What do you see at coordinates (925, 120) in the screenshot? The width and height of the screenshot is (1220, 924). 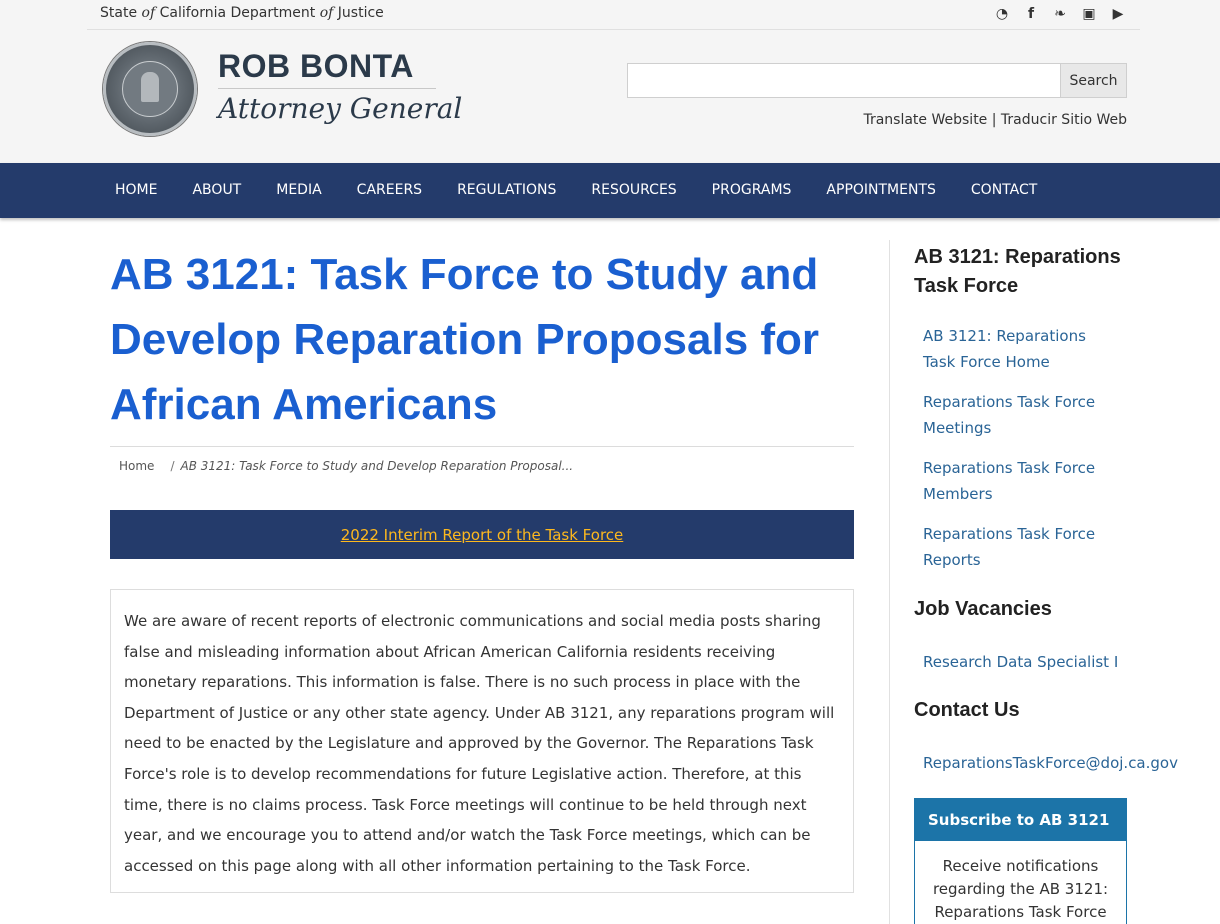 I see `translate-website-link: Translate Website` at bounding box center [925, 120].